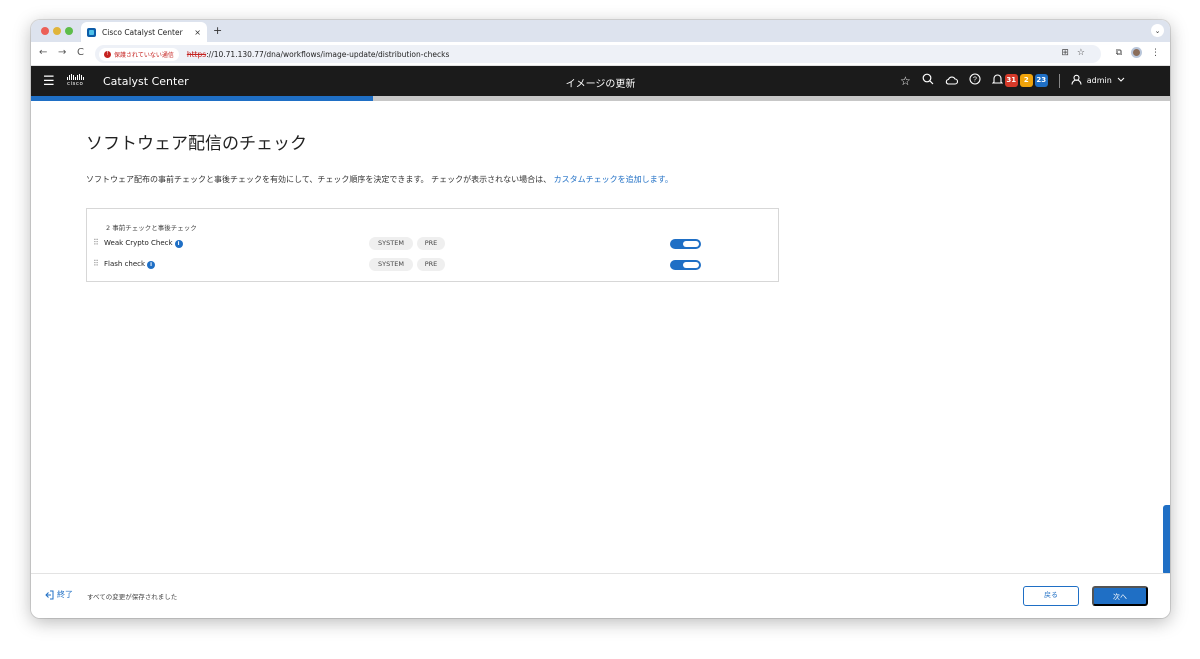 The height and width of the screenshot is (659, 1200). I want to click on notification-badges: 31 2 23, so click(1026, 80).